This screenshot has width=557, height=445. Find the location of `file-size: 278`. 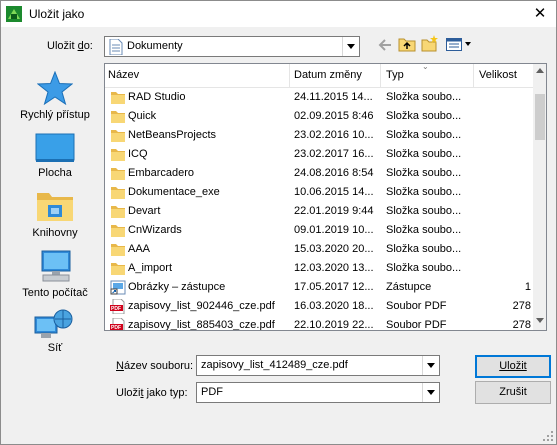

file-size: 278 is located at coordinates (521, 306).